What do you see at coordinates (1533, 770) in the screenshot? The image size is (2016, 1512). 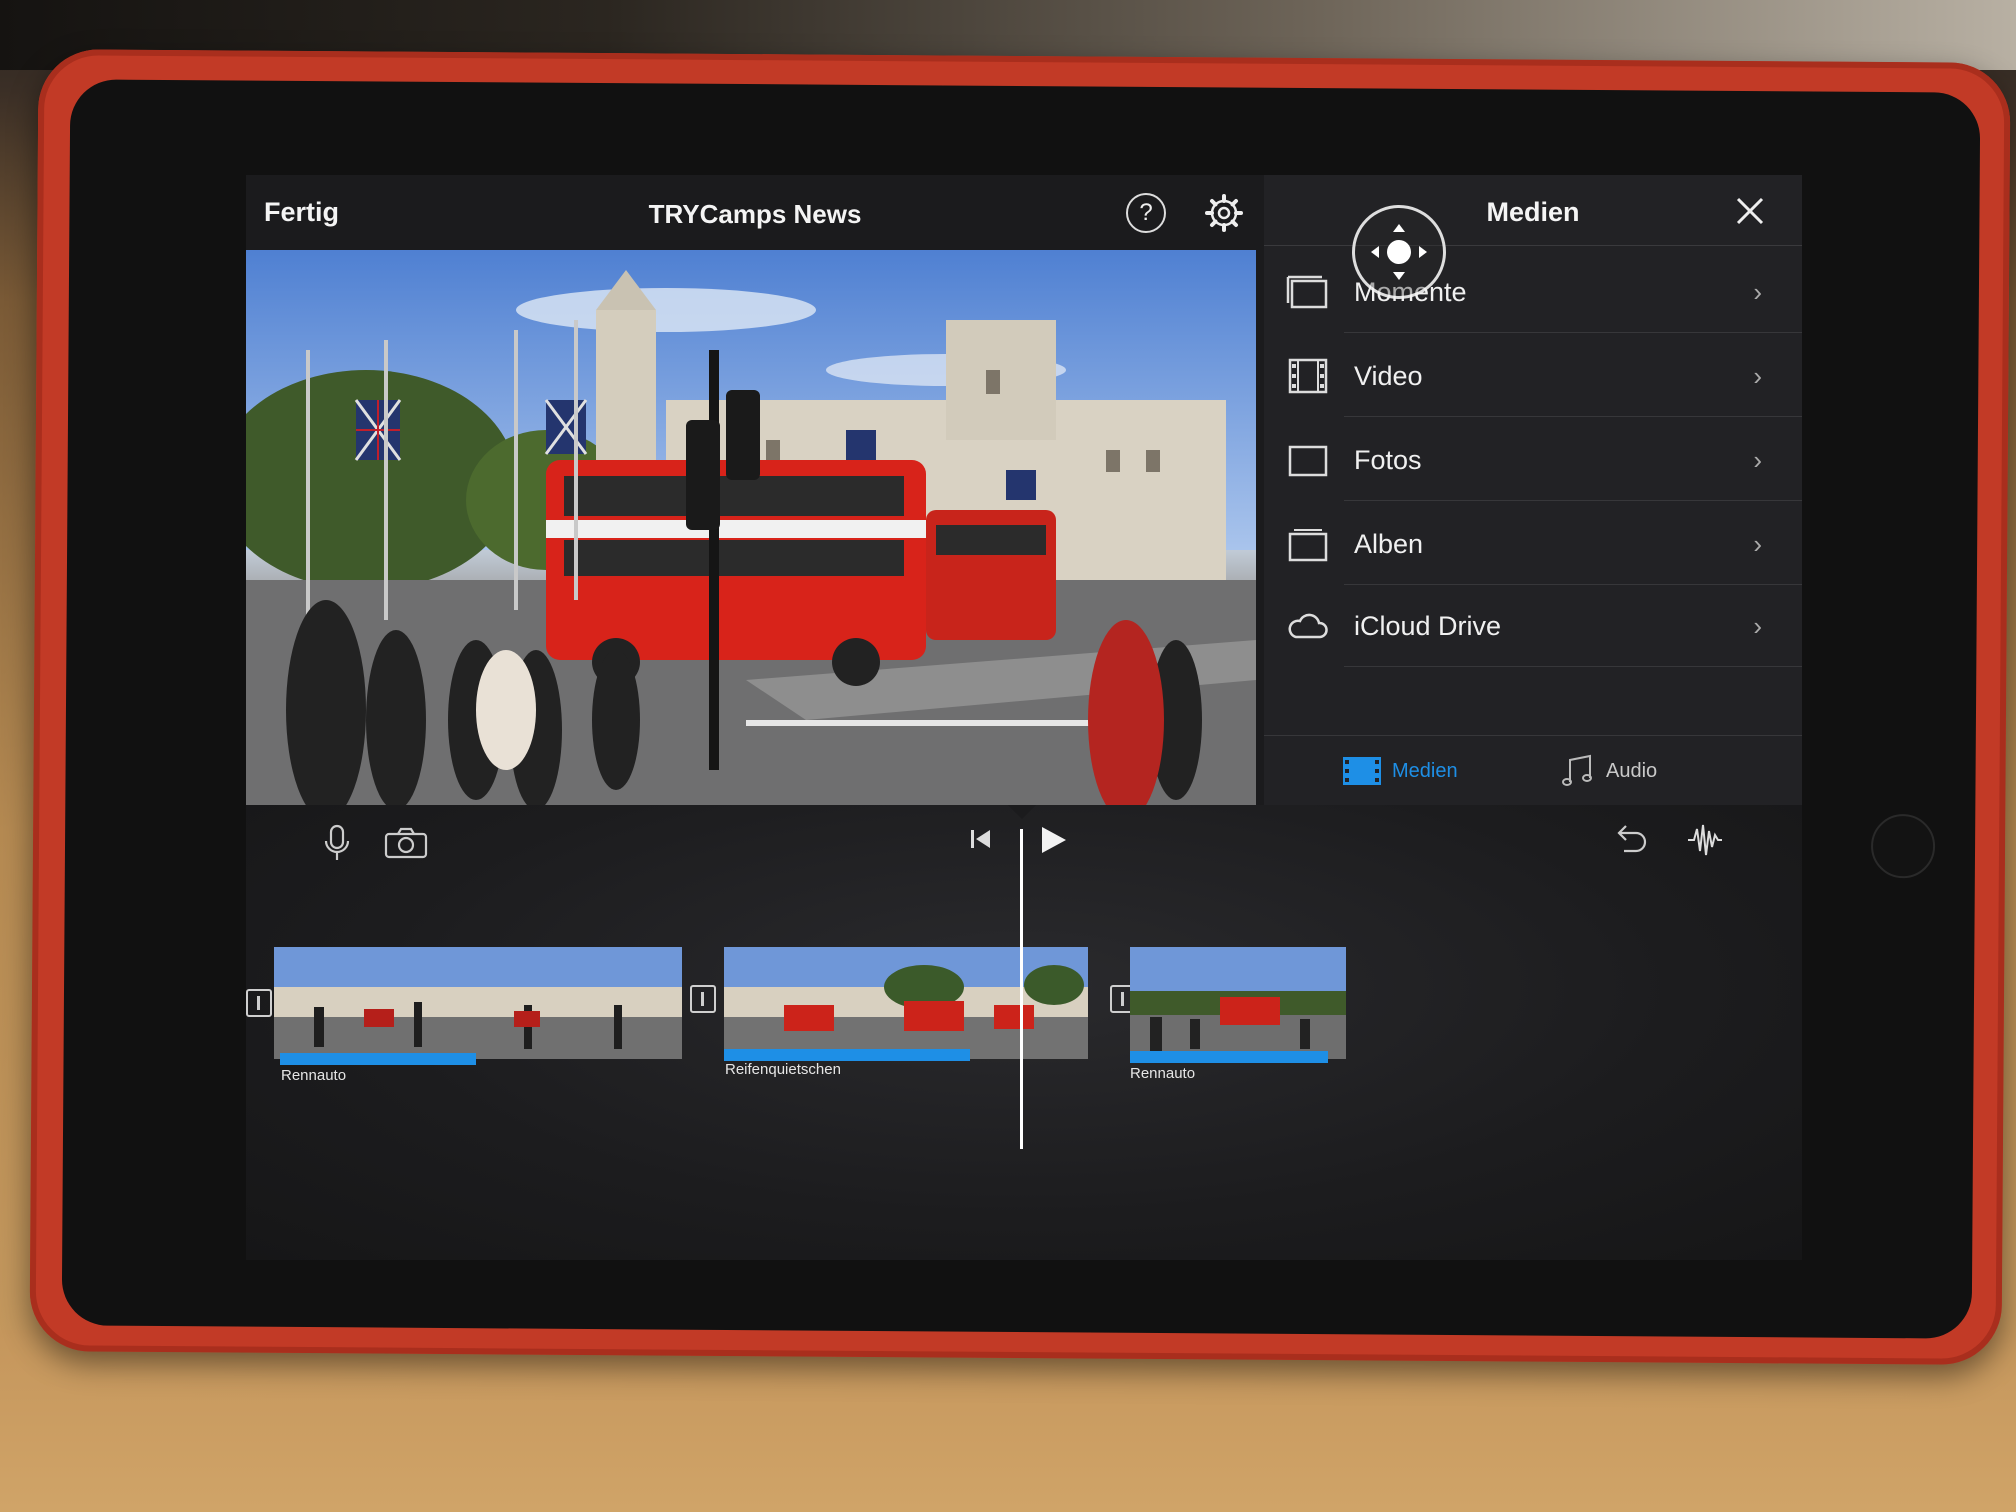 I see `media-panel-tabs: Medien Audio` at bounding box center [1533, 770].